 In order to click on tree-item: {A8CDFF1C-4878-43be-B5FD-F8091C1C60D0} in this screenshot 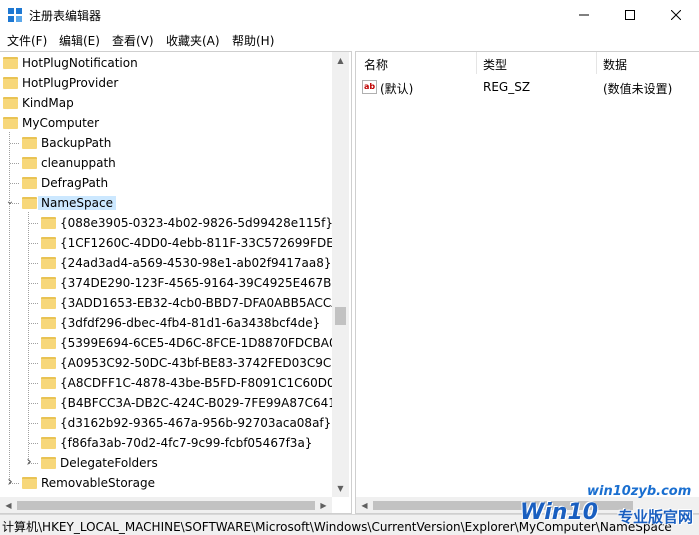, I will do `click(171, 383)`.